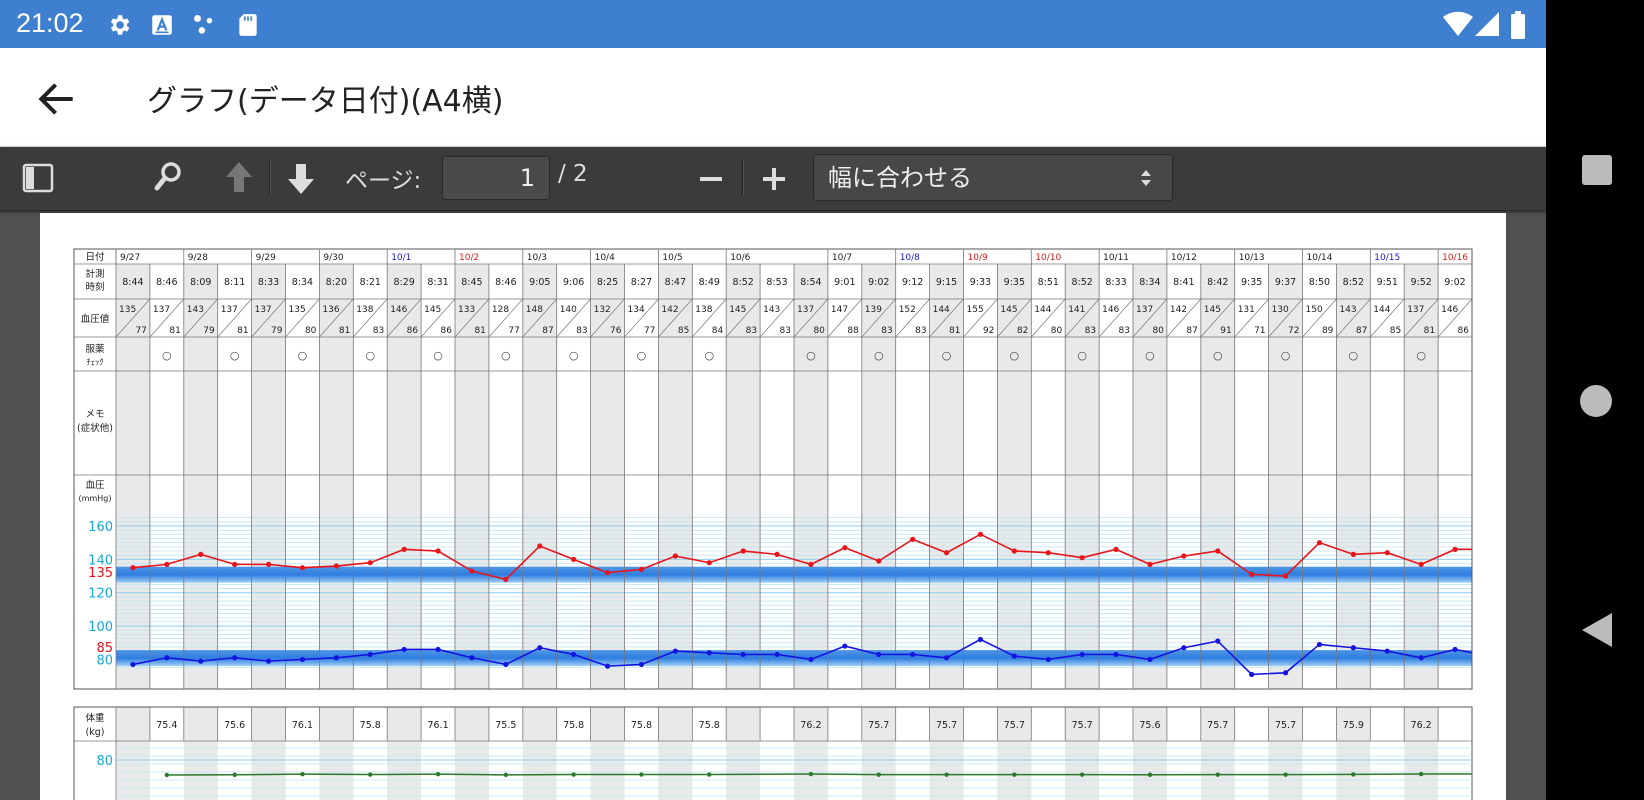 This screenshot has width=1644, height=800. I want to click on date-label: 10/13, so click(1252, 258).